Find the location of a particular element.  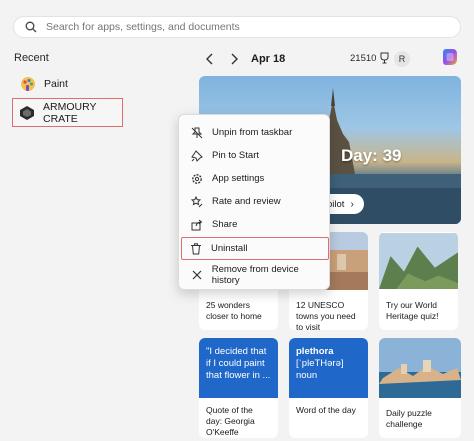

hero-title: Day: 39 is located at coordinates (371, 155).